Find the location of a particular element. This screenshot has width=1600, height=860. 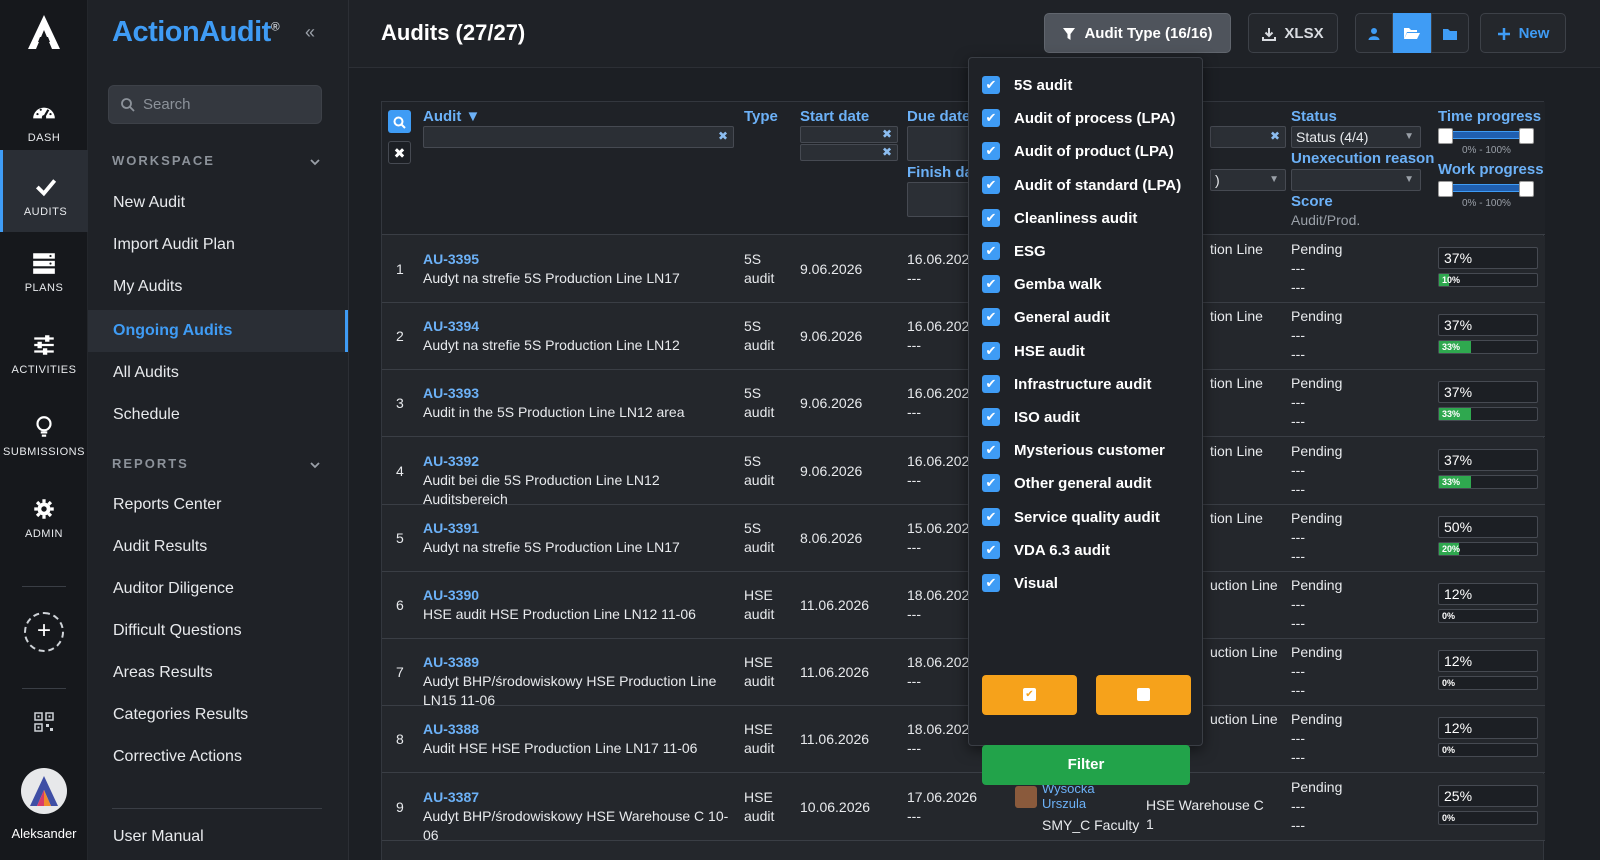

audit-type-filter-button: Audit Type (16/16) is located at coordinates (1137, 33).